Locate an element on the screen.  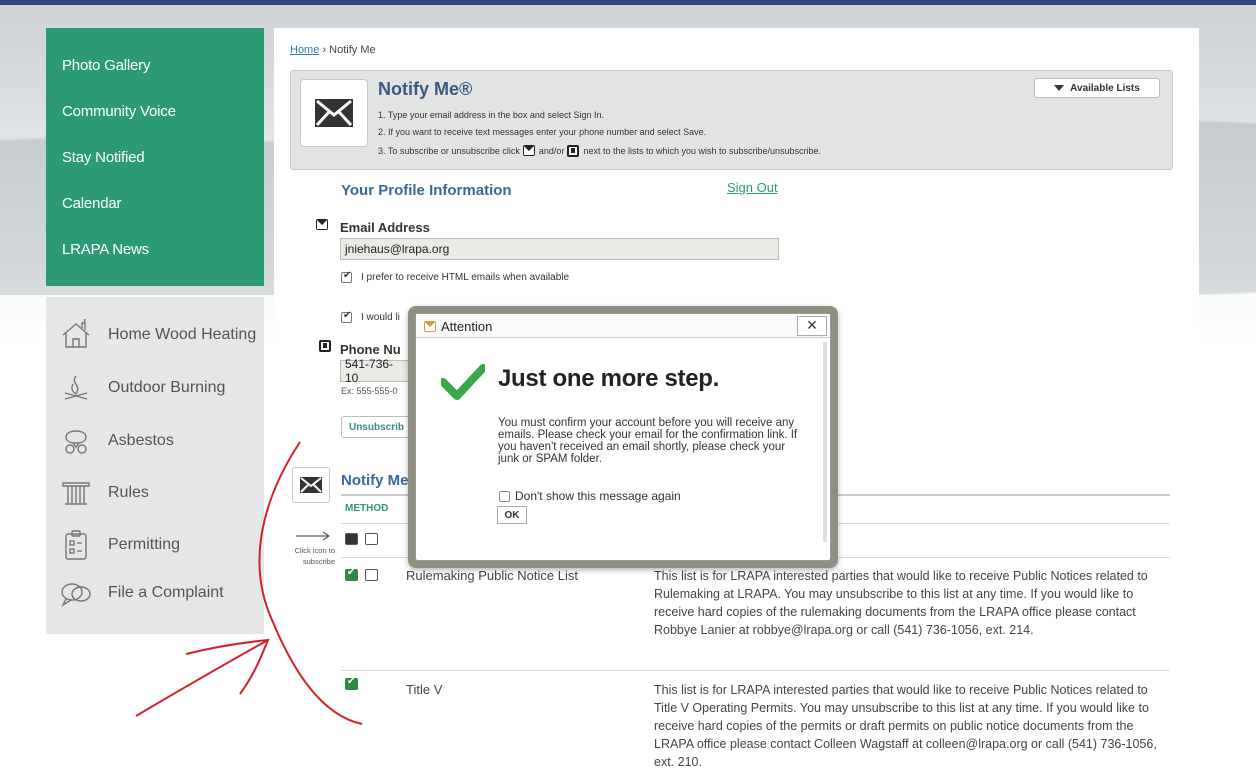
nav-item-permitting: Permitting is located at coordinates (160, 545).